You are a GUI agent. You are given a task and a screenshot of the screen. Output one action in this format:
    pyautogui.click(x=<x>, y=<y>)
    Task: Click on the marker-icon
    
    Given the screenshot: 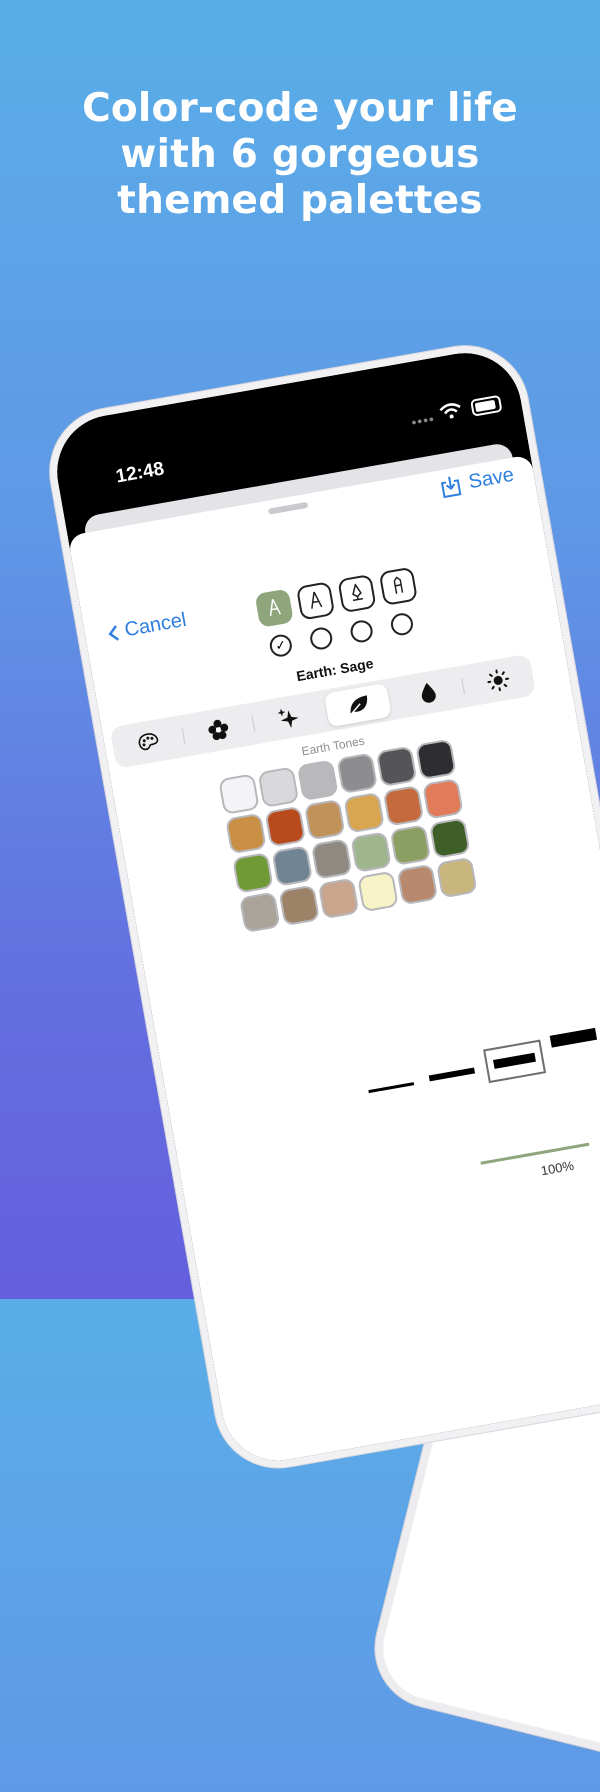 What is the action you would take?
    pyautogui.click(x=317, y=600)
    